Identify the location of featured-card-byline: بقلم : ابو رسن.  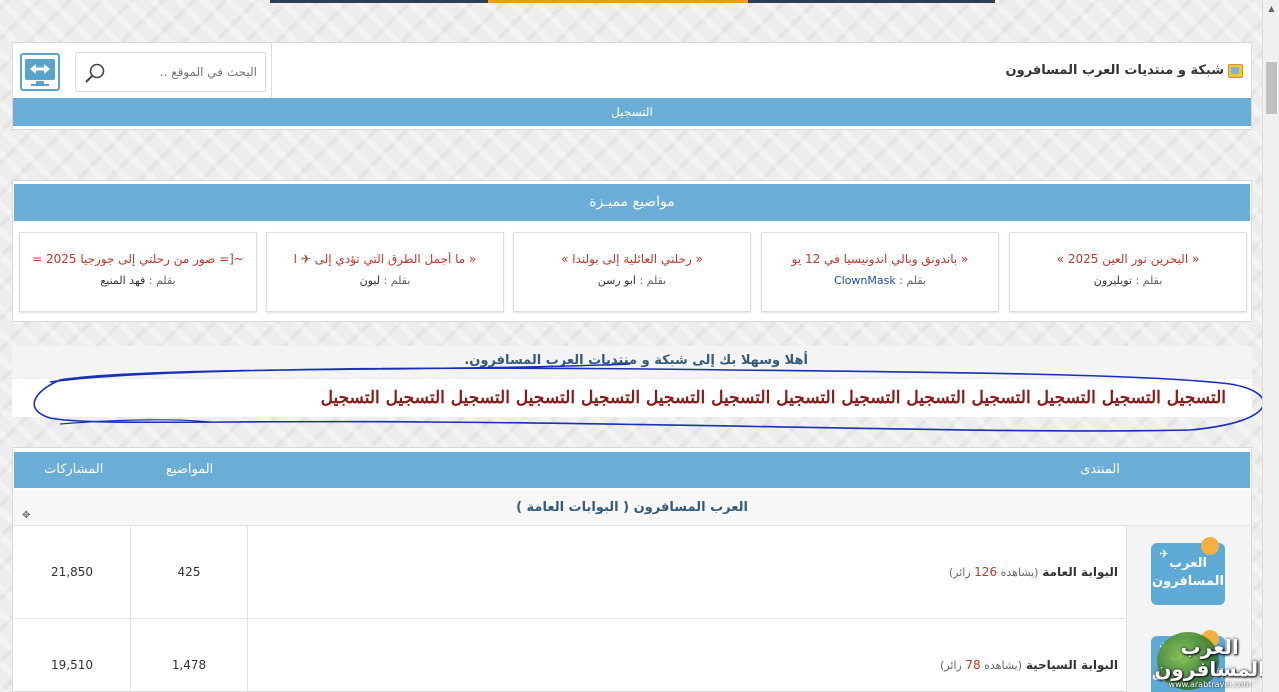
(632, 280).